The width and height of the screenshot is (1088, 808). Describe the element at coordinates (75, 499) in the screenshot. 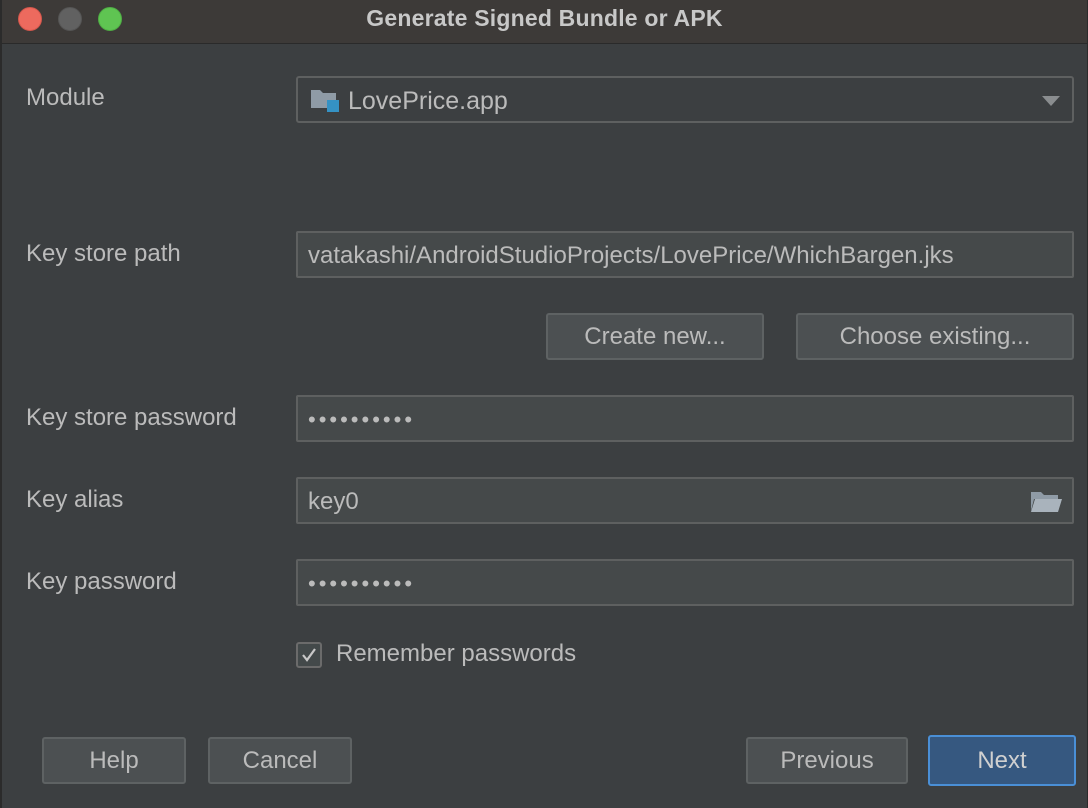

I see `key-alias-label: Key alias` at that location.